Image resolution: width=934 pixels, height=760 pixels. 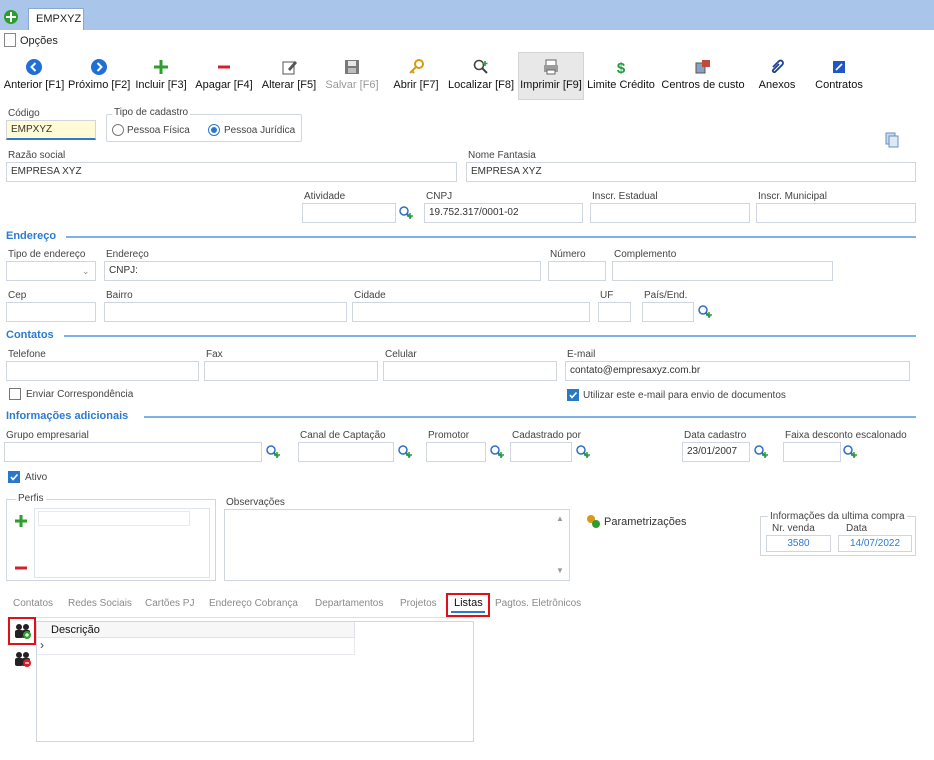 What do you see at coordinates (34, 77) in the screenshot?
I see `prev-button: Anterior [F1]` at bounding box center [34, 77].